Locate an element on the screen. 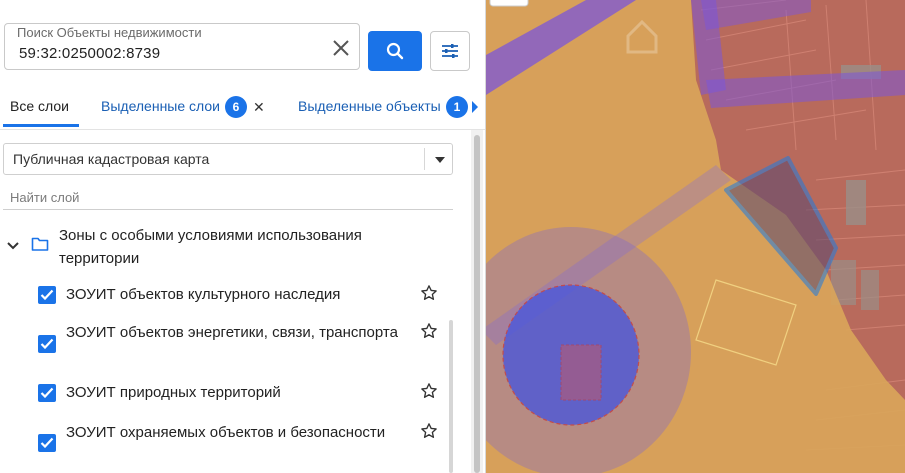 This screenshot has width=905, height=473. layer-label: ЗОУИТ объектов культурного наследия is located at coordinates (203, 294).